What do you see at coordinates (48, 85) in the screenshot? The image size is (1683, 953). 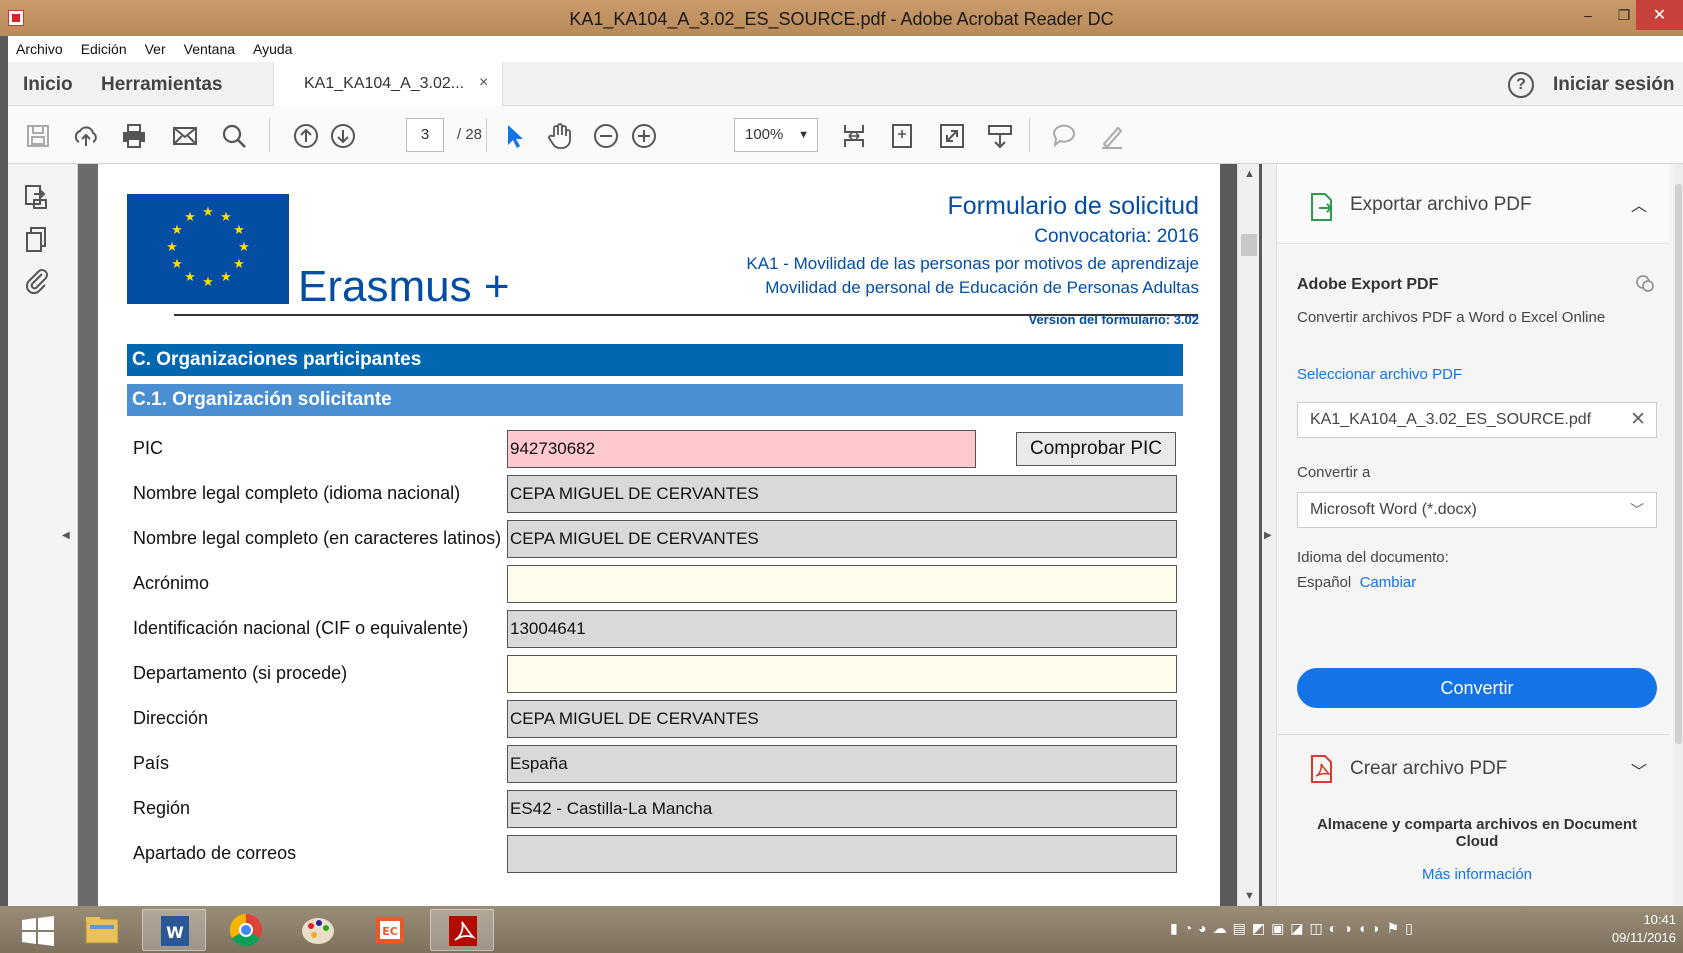 I see `tab-inicio: Inicio` at bounding box center [48, 85].